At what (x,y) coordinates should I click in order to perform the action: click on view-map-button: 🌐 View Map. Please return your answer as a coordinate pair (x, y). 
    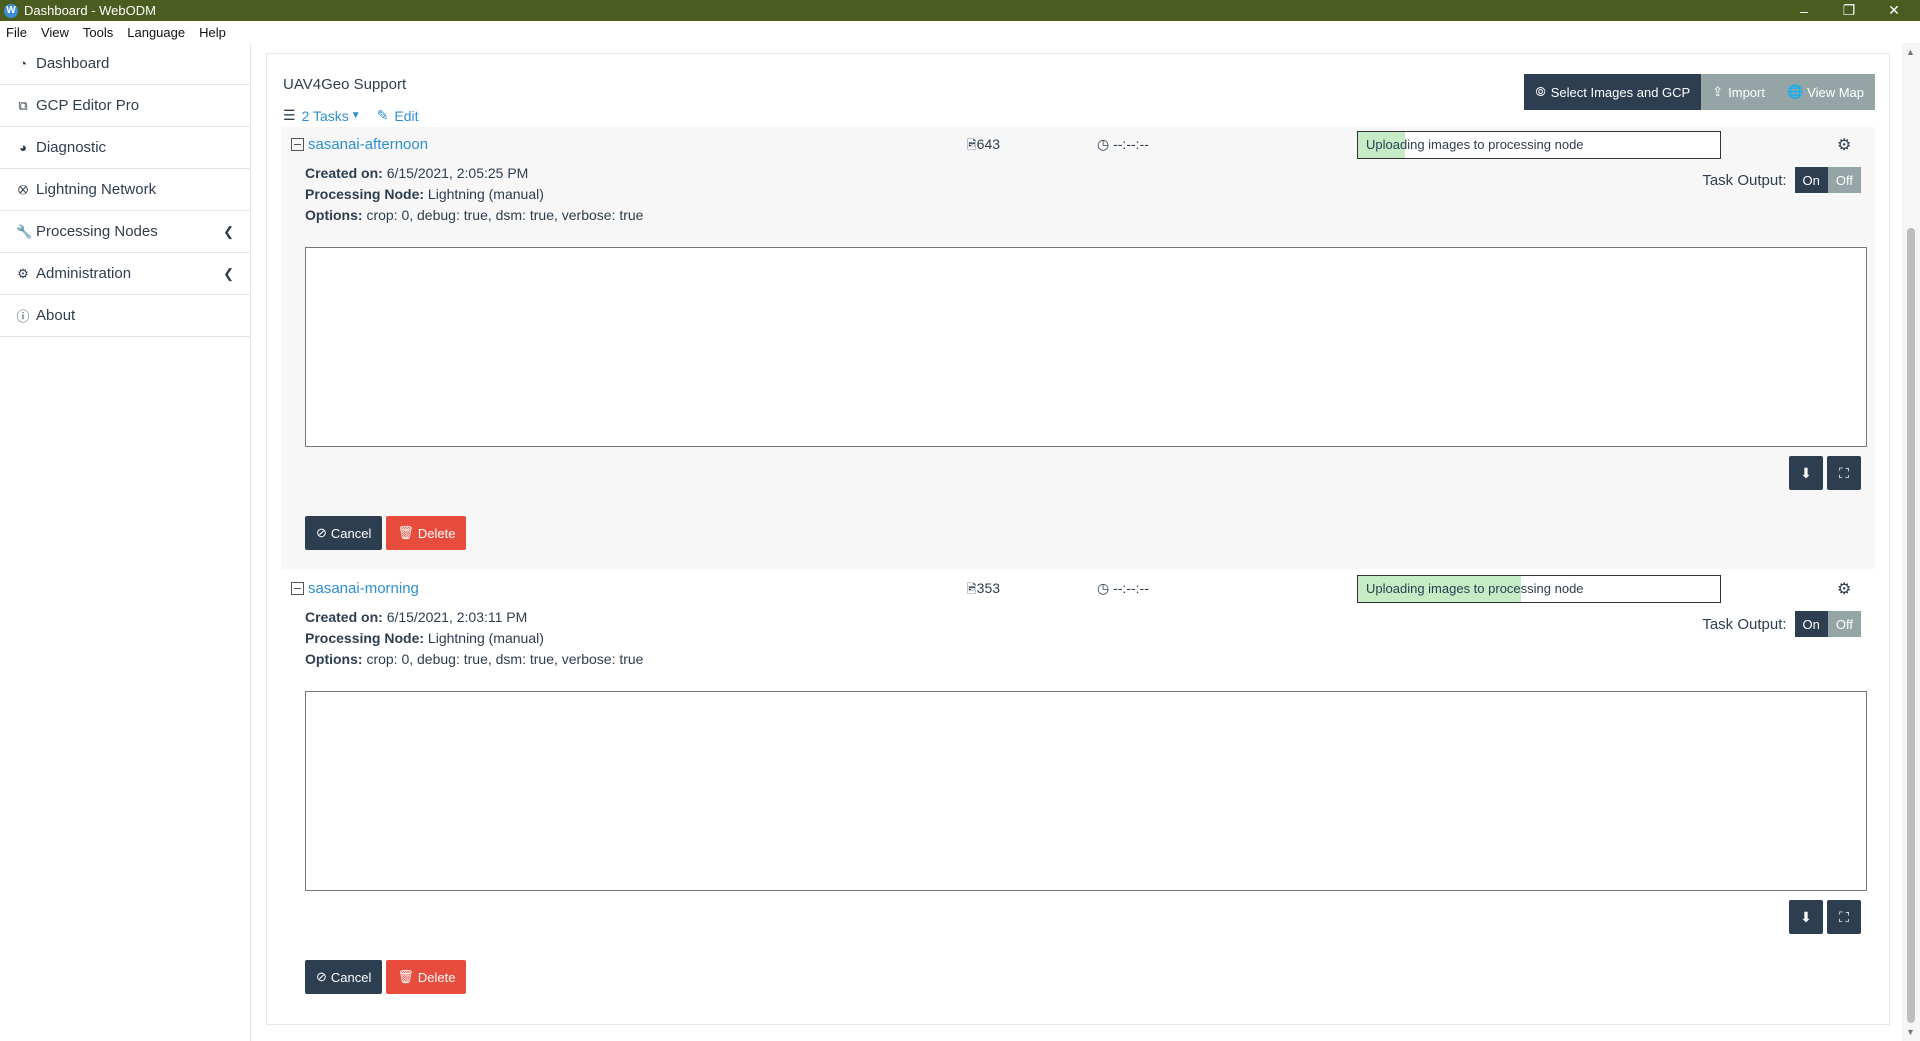
    Looking at the image, I should click on (1825, 92).